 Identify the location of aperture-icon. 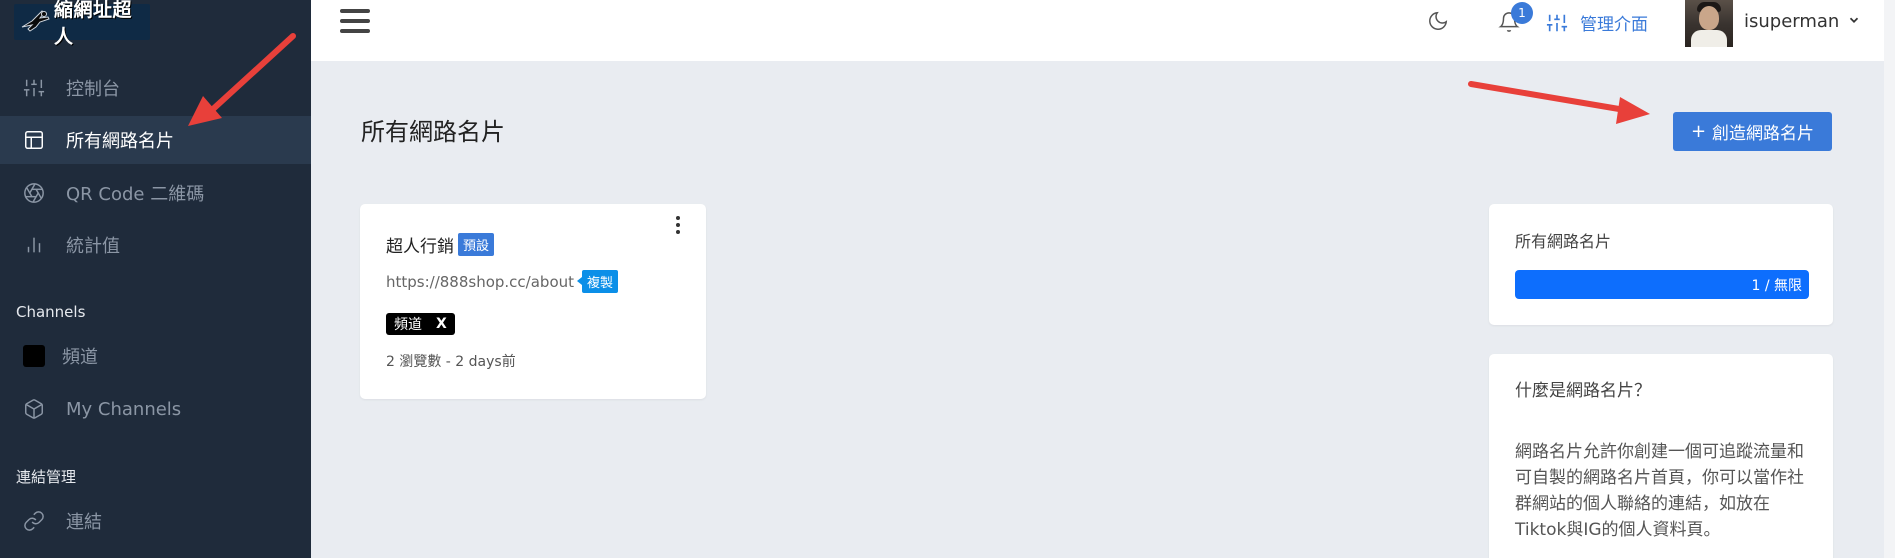
(34, 193).